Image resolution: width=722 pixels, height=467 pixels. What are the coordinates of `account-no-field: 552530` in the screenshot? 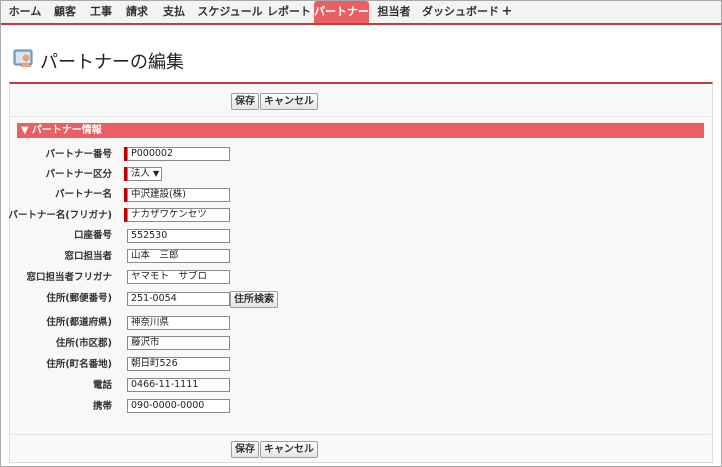 It's located at (178, 236).